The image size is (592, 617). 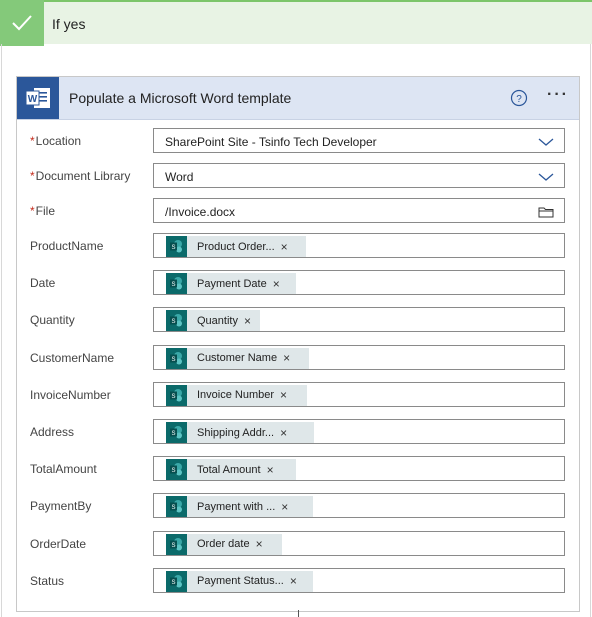 I want to click on token-field-row: OrderDate S Order date ×, so click(x=298, y=544).